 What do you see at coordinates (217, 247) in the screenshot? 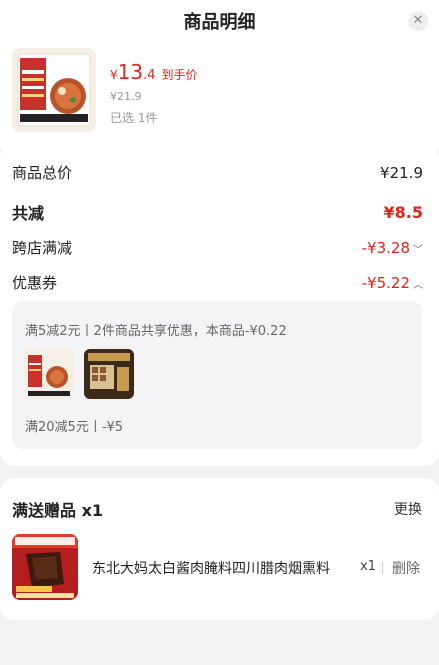
I see `cross-store-row: 跨店满减 -¥3.28 ﹀` at bounding box center [217, 247].